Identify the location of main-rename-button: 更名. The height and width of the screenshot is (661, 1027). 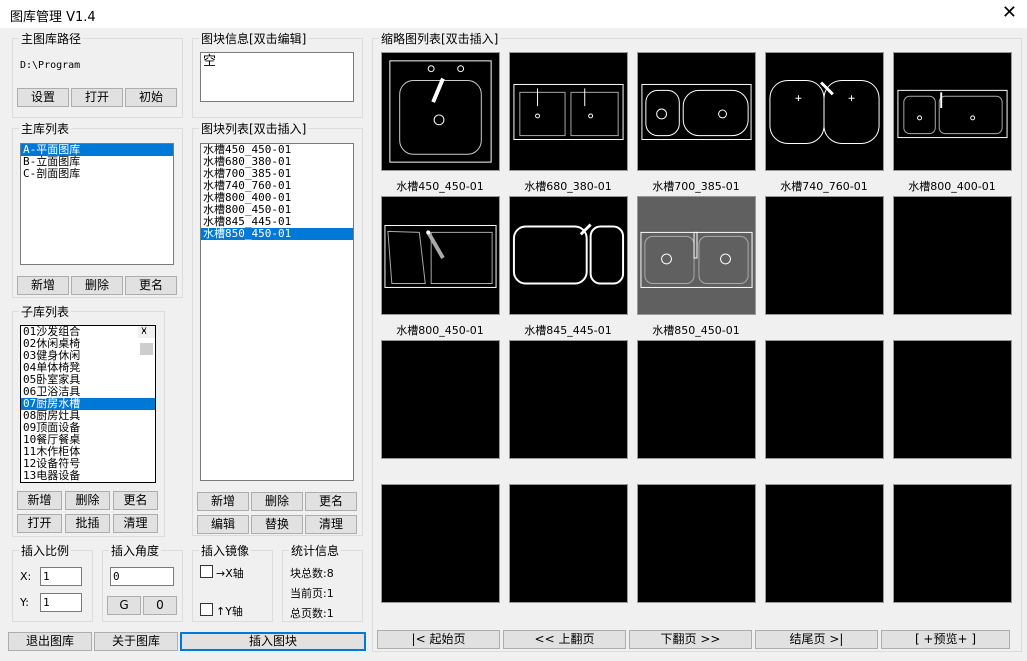
(151, 285).